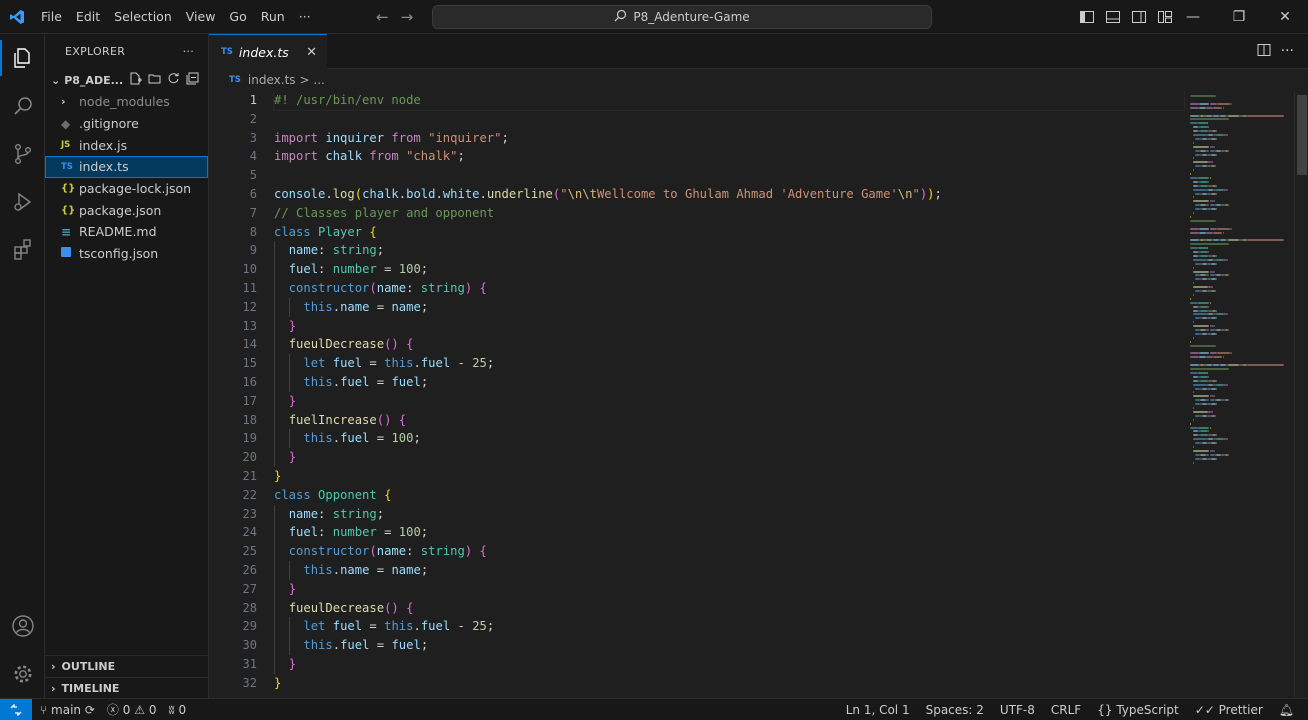  Describe the element at coordinates (1193, 17) in the screenshot. I see `minimize-icon: —` at that location.